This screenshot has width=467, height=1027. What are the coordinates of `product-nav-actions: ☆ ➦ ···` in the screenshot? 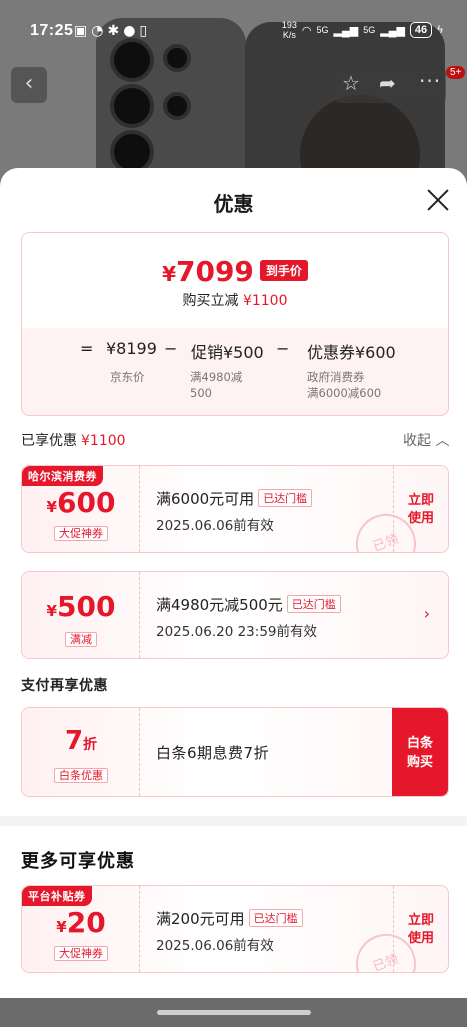 It's located at (390, 85).